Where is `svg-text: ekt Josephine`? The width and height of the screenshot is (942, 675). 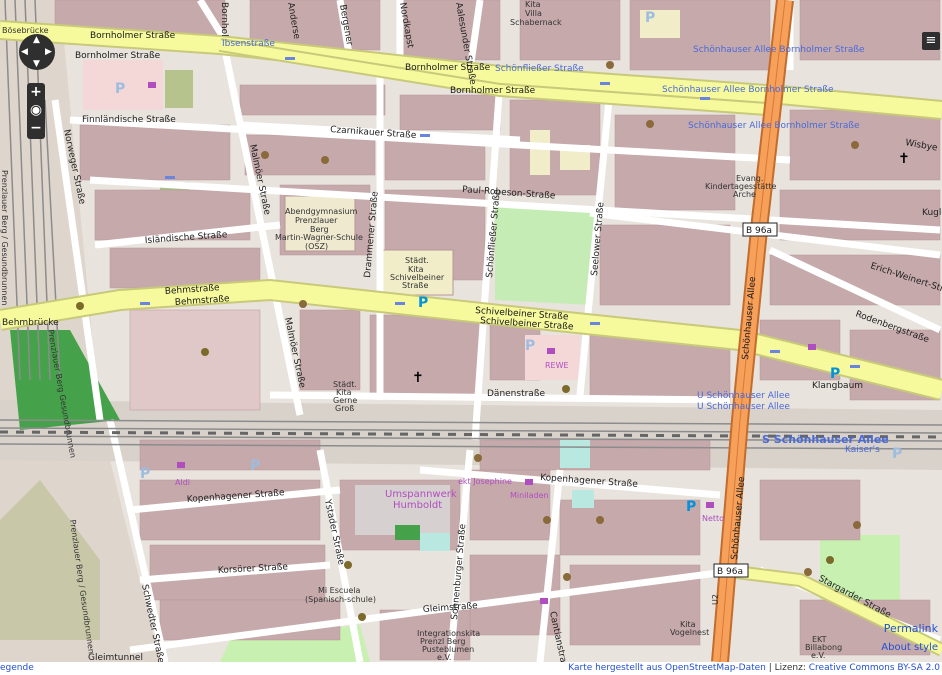
svg-text: ekt Josephine is located at coordinates (485, 481).